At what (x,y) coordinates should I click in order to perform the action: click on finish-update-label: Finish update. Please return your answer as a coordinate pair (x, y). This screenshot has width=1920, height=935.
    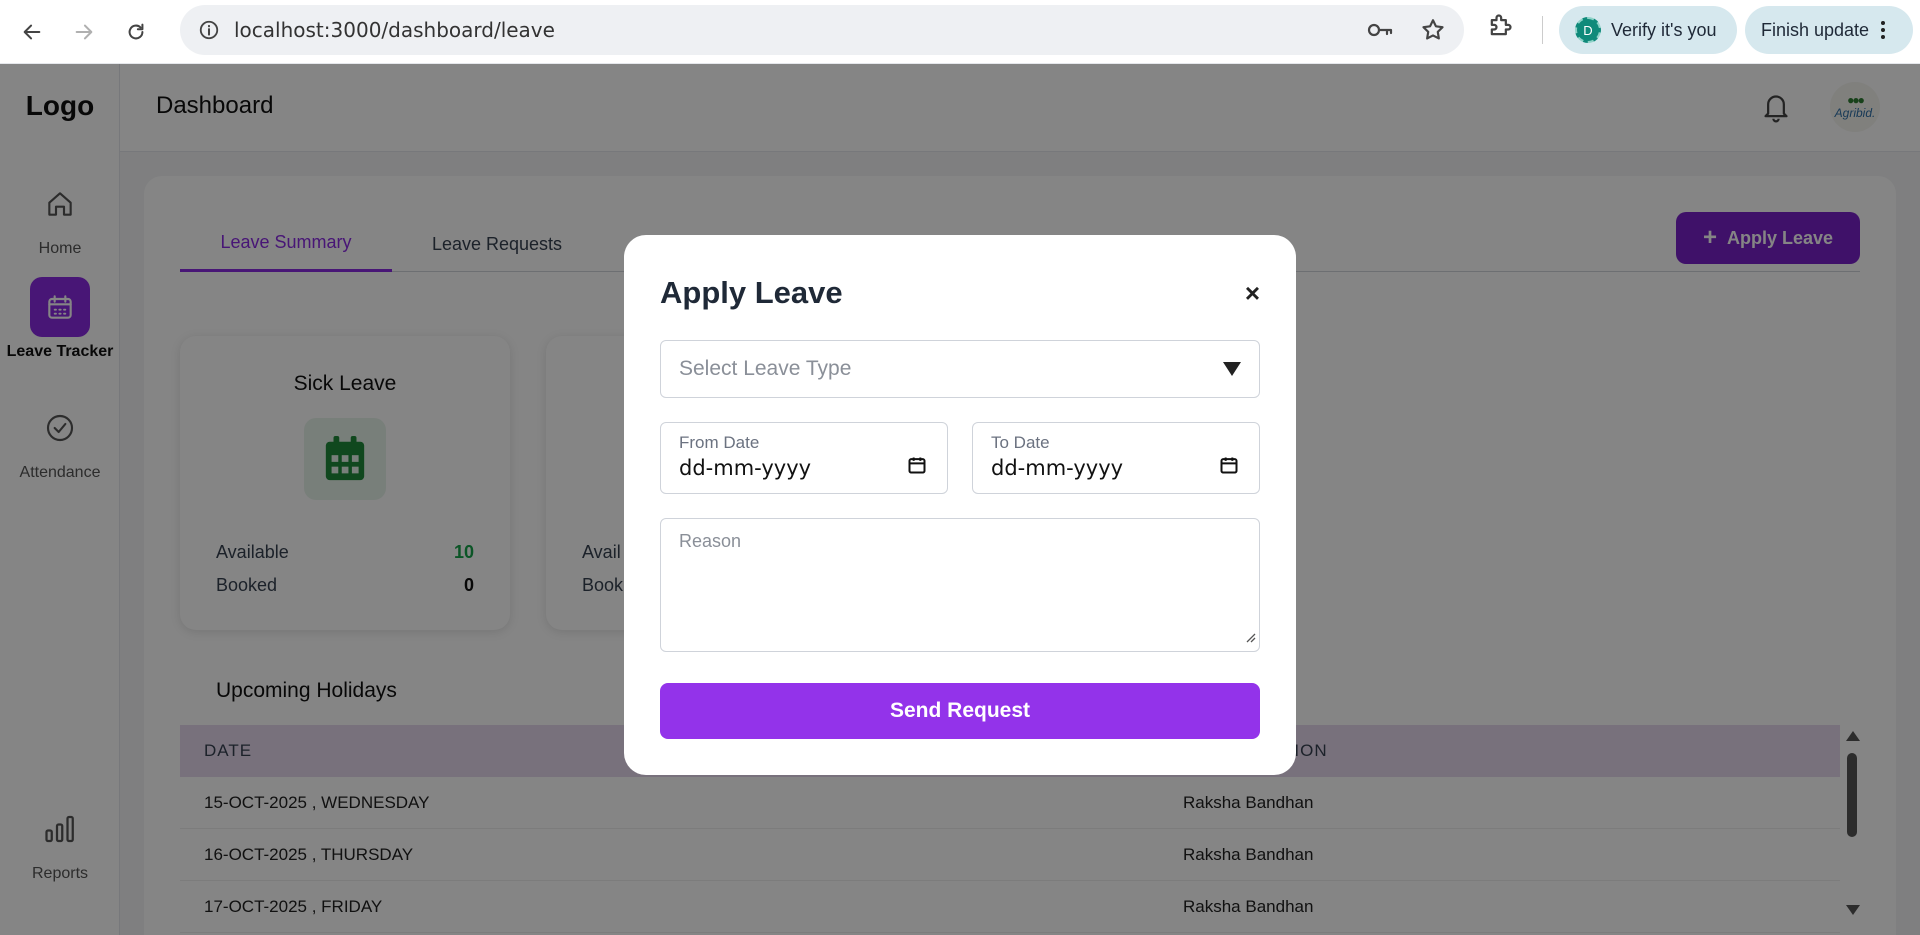
    Looking at the image, I should click on (1815, 29).